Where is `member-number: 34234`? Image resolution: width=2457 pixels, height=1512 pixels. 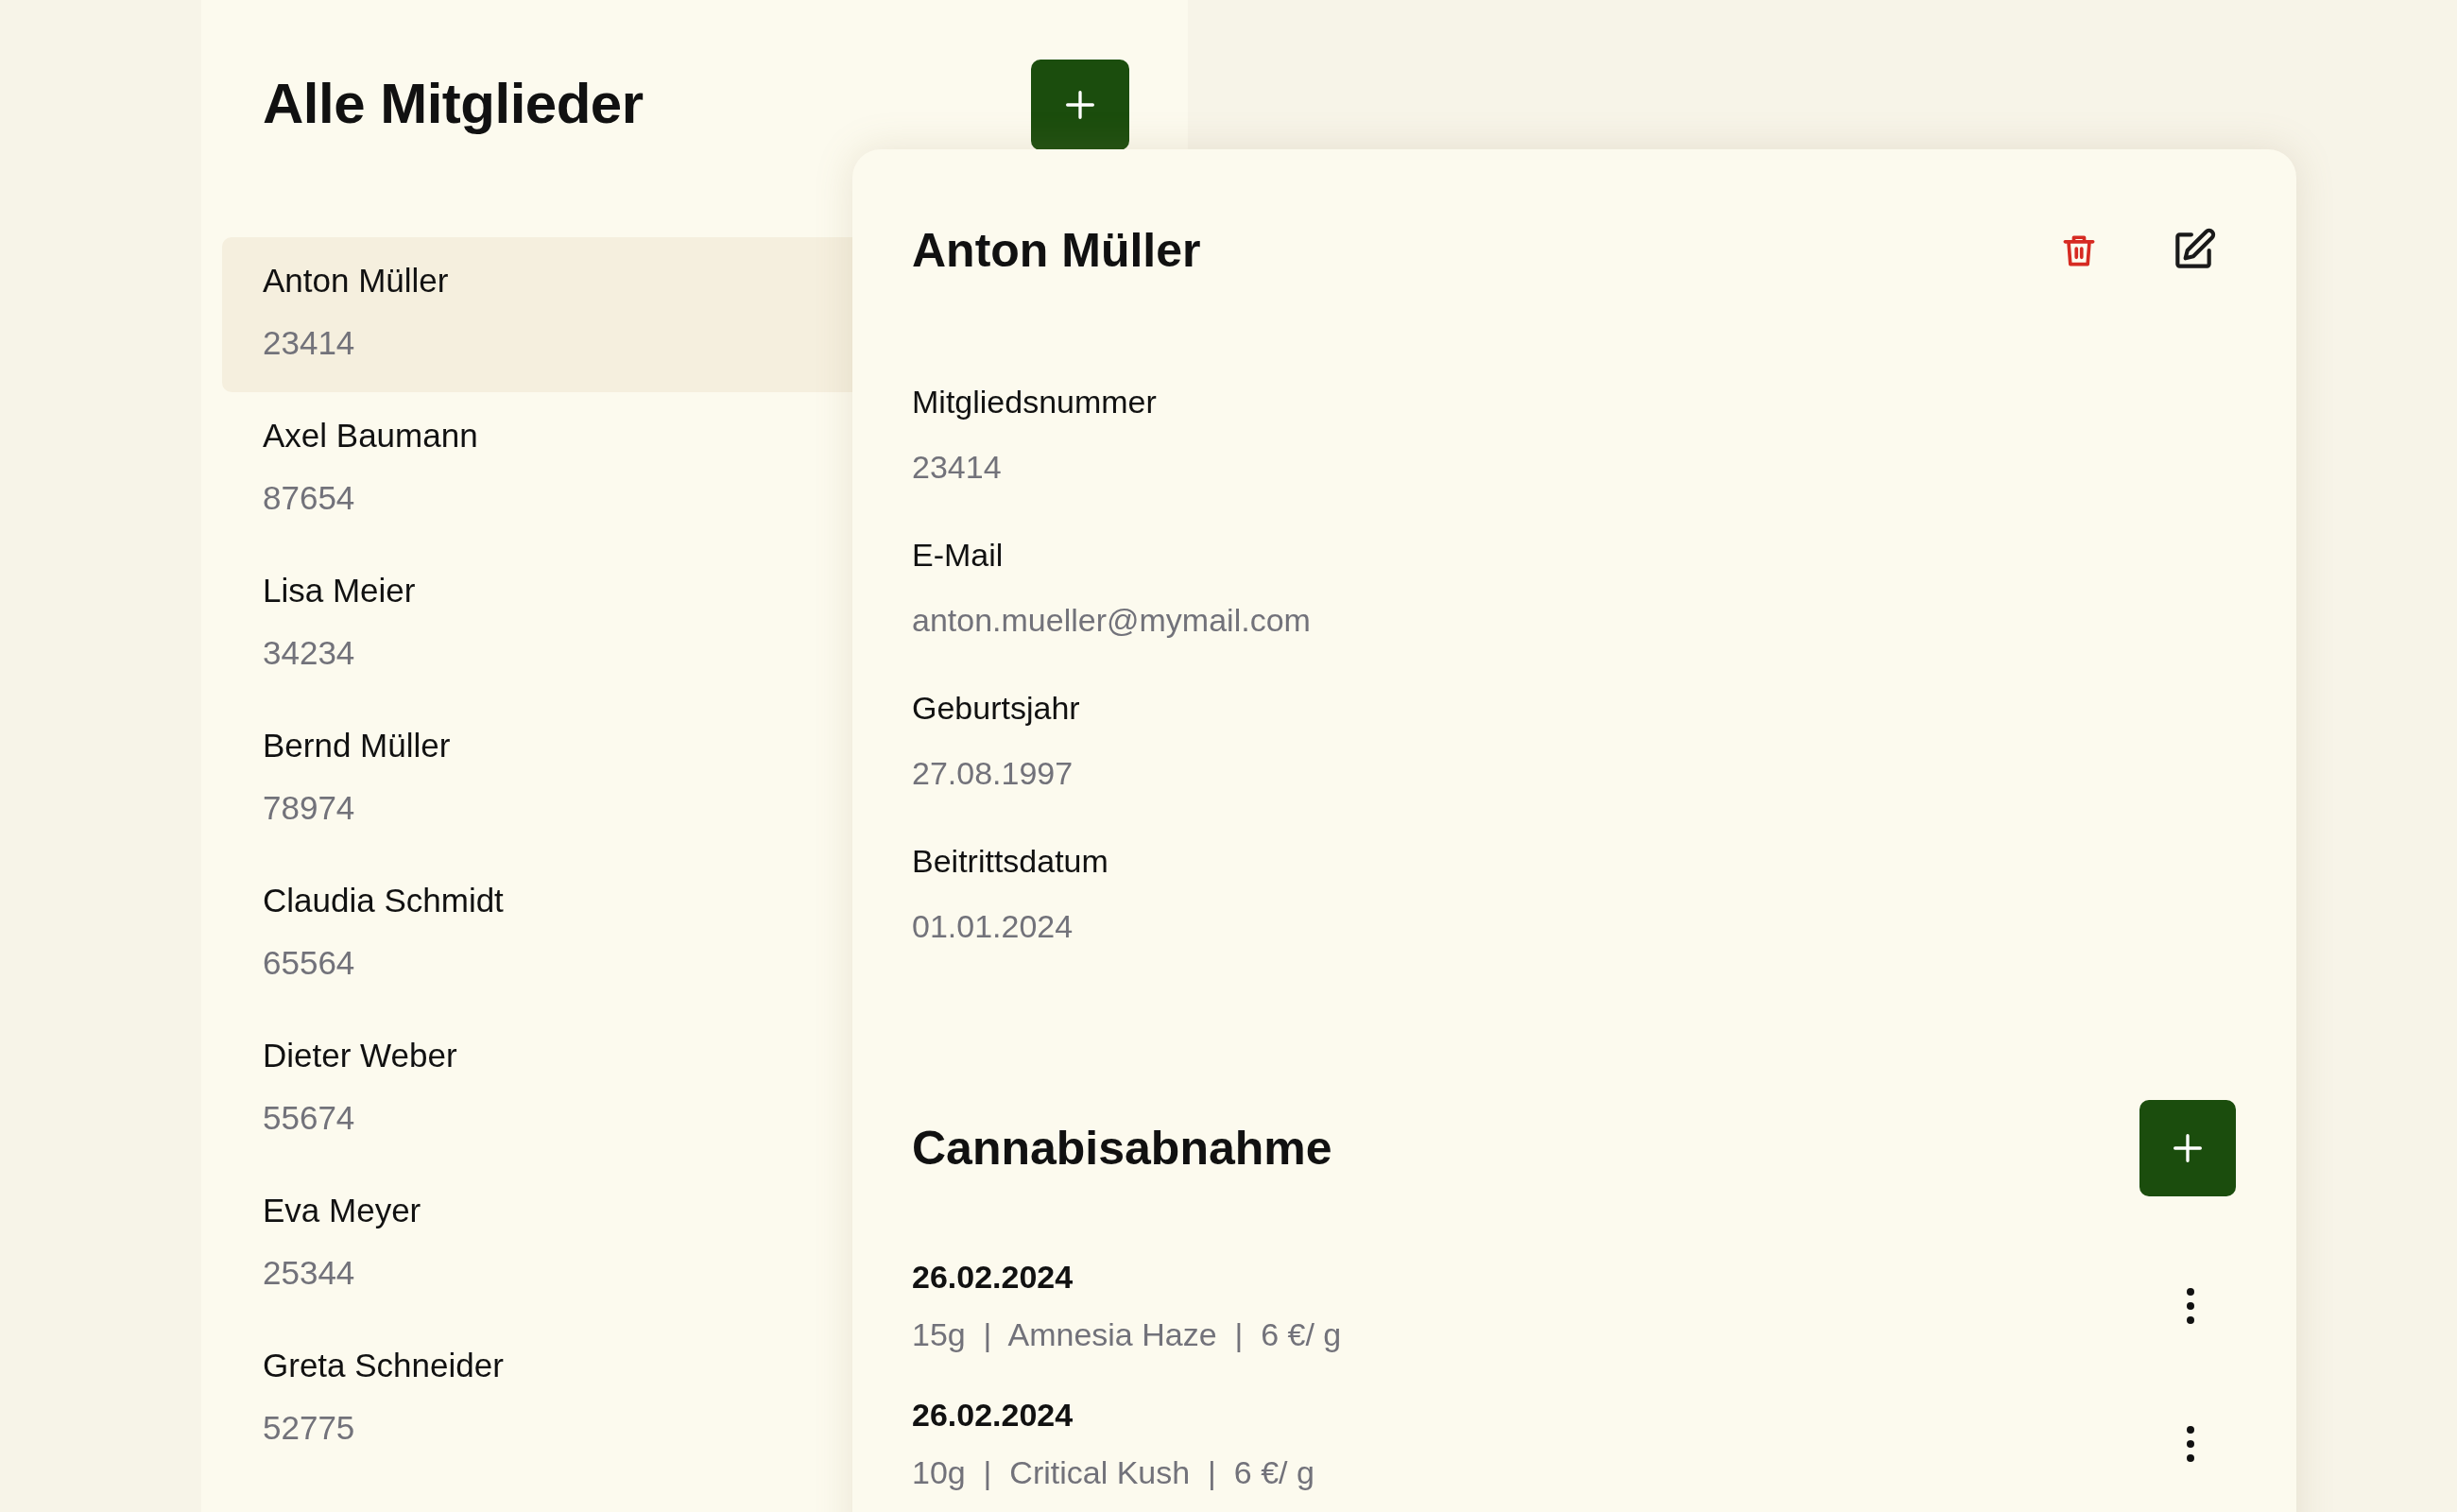 member-number: 34234 is located at coordinates (309, 653).